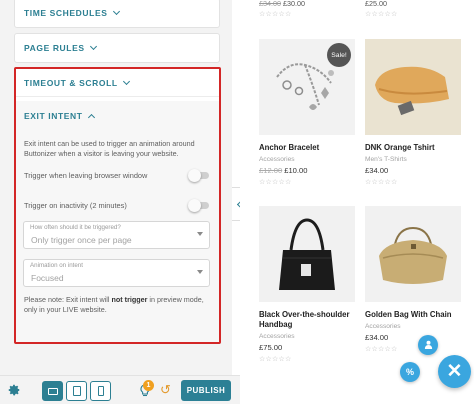 This screenshot has width=474, height=404. What do you see at coordinates (307, 148) in the screenshot?
I see `product-name: Anchor Bracelet` at bounding box center [307, 148].